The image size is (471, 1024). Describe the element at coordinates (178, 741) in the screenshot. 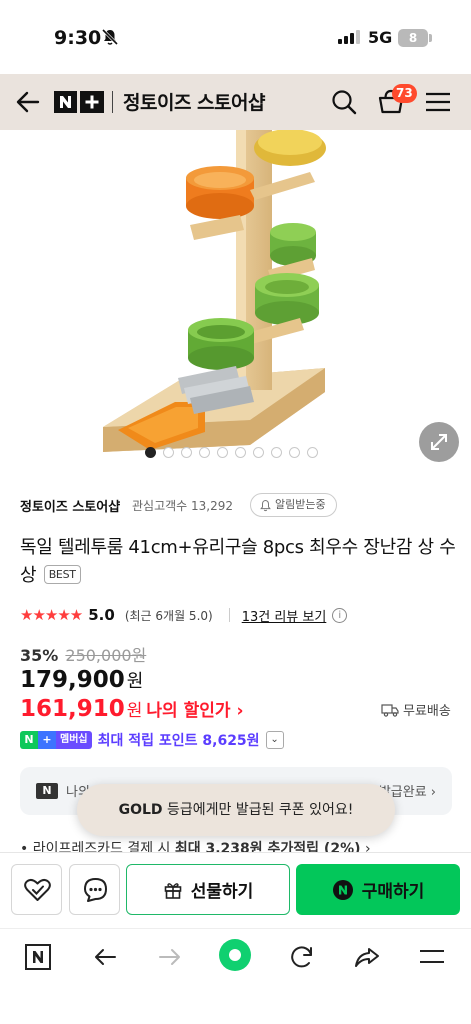

I see `max-points: 최대 적립 포인트 8,625원` at that location.